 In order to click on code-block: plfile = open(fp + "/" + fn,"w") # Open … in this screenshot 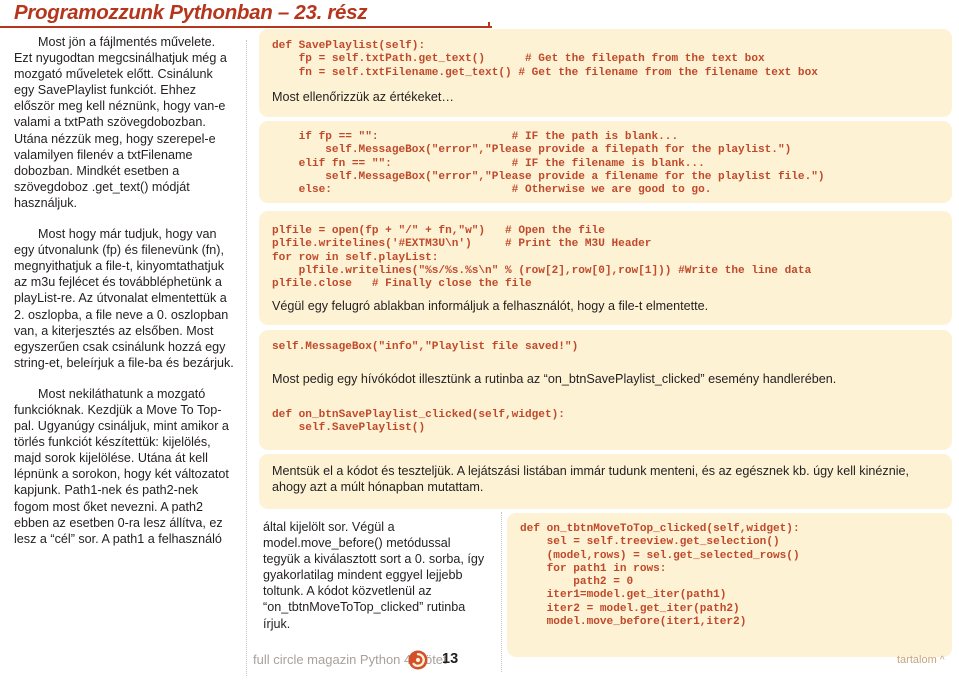, I will do `click(542, 258)`.